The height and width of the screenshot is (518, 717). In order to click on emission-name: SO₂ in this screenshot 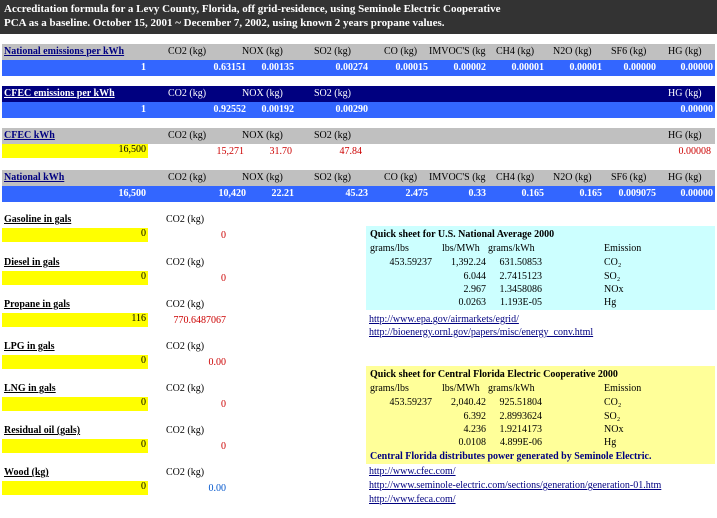, I will do `click(612, 276)`.